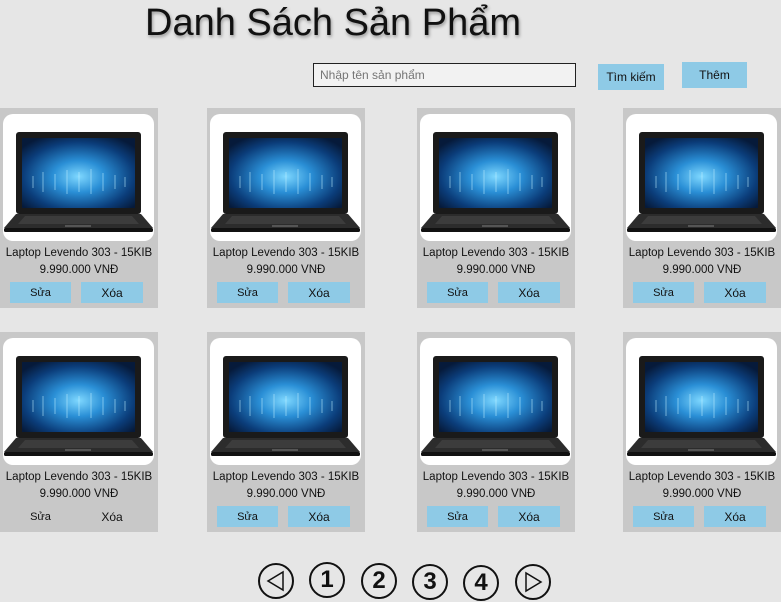  What do you see at coordinates (379, 581) in the screenshot?
I see `page-2-button: 2` at bounding box center [379, 581].